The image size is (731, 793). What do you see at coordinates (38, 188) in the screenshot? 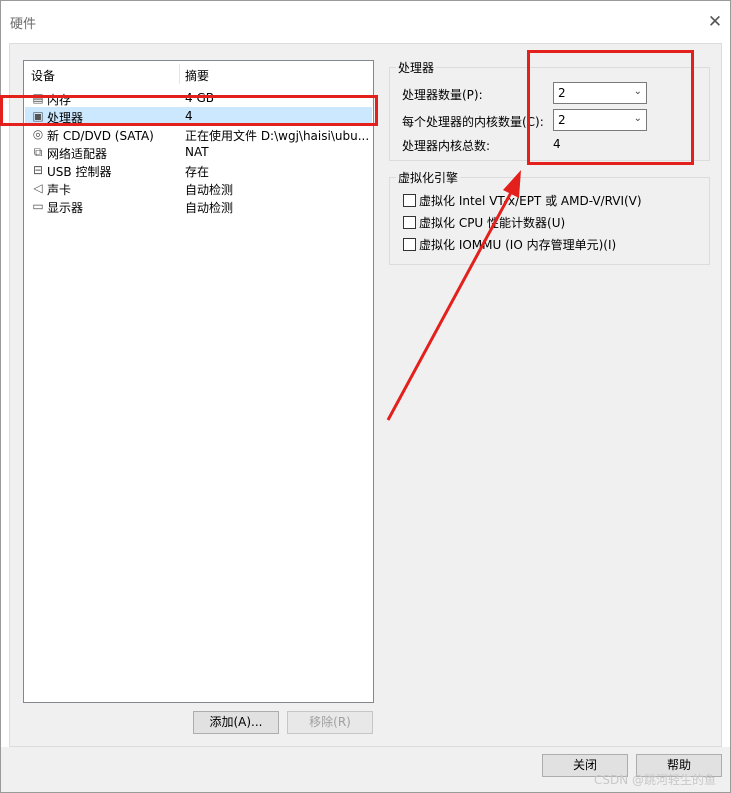
I see `sound-card-icon: ◁` at bounding box center [38, 188].